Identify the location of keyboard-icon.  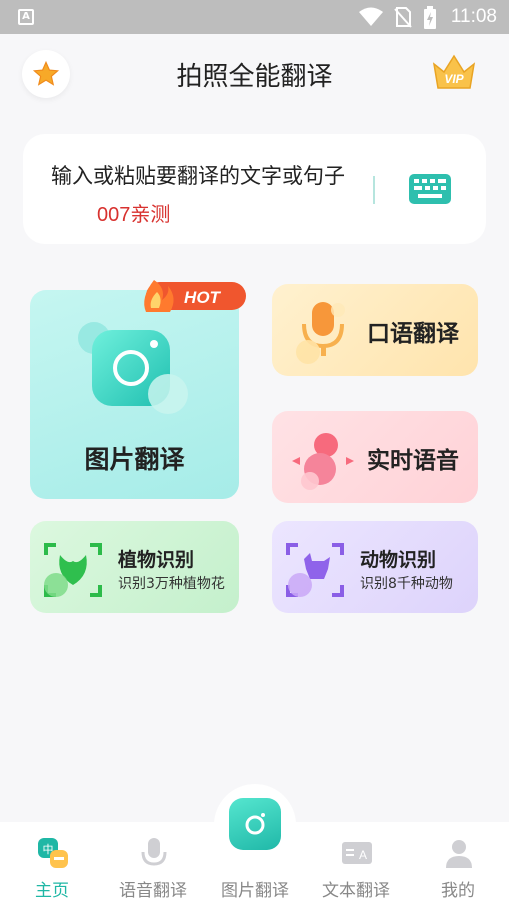
(430, 189).